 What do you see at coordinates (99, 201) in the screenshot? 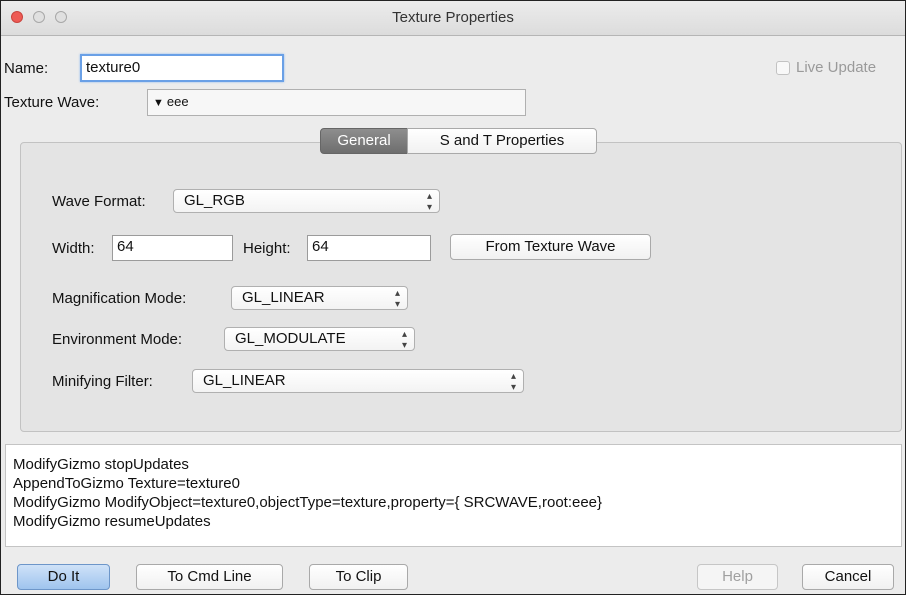
I see `wave-format-label: Wave Format:` at bounding box center [99, 201].